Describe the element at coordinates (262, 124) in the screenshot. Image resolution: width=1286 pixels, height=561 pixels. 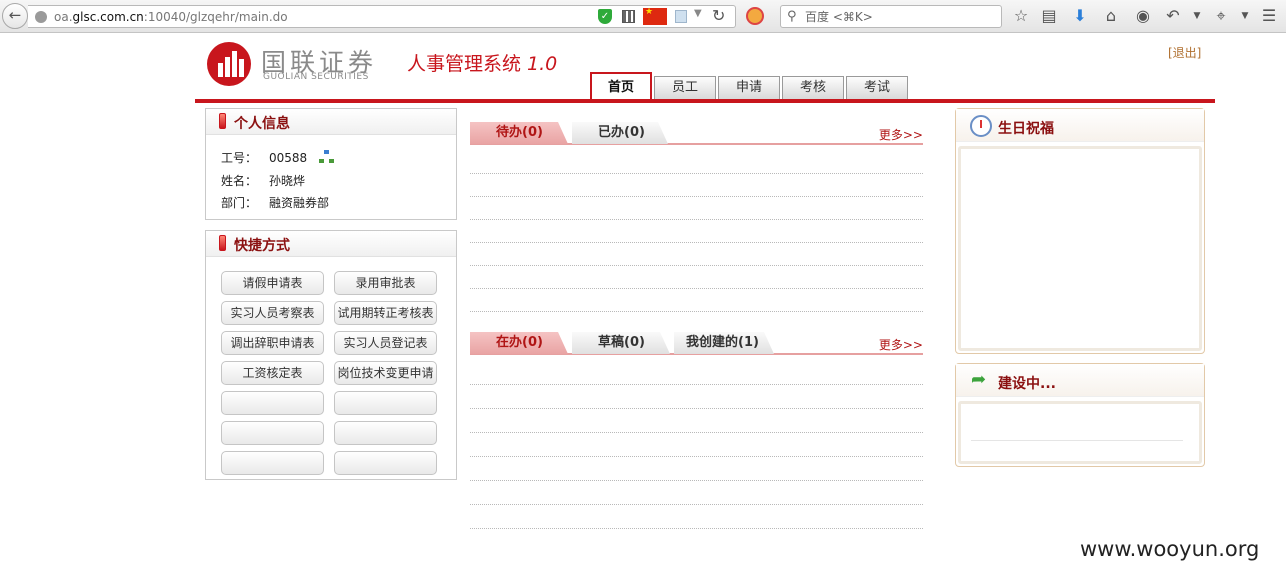
I see `personal-info-title: 个人信息` at that location.